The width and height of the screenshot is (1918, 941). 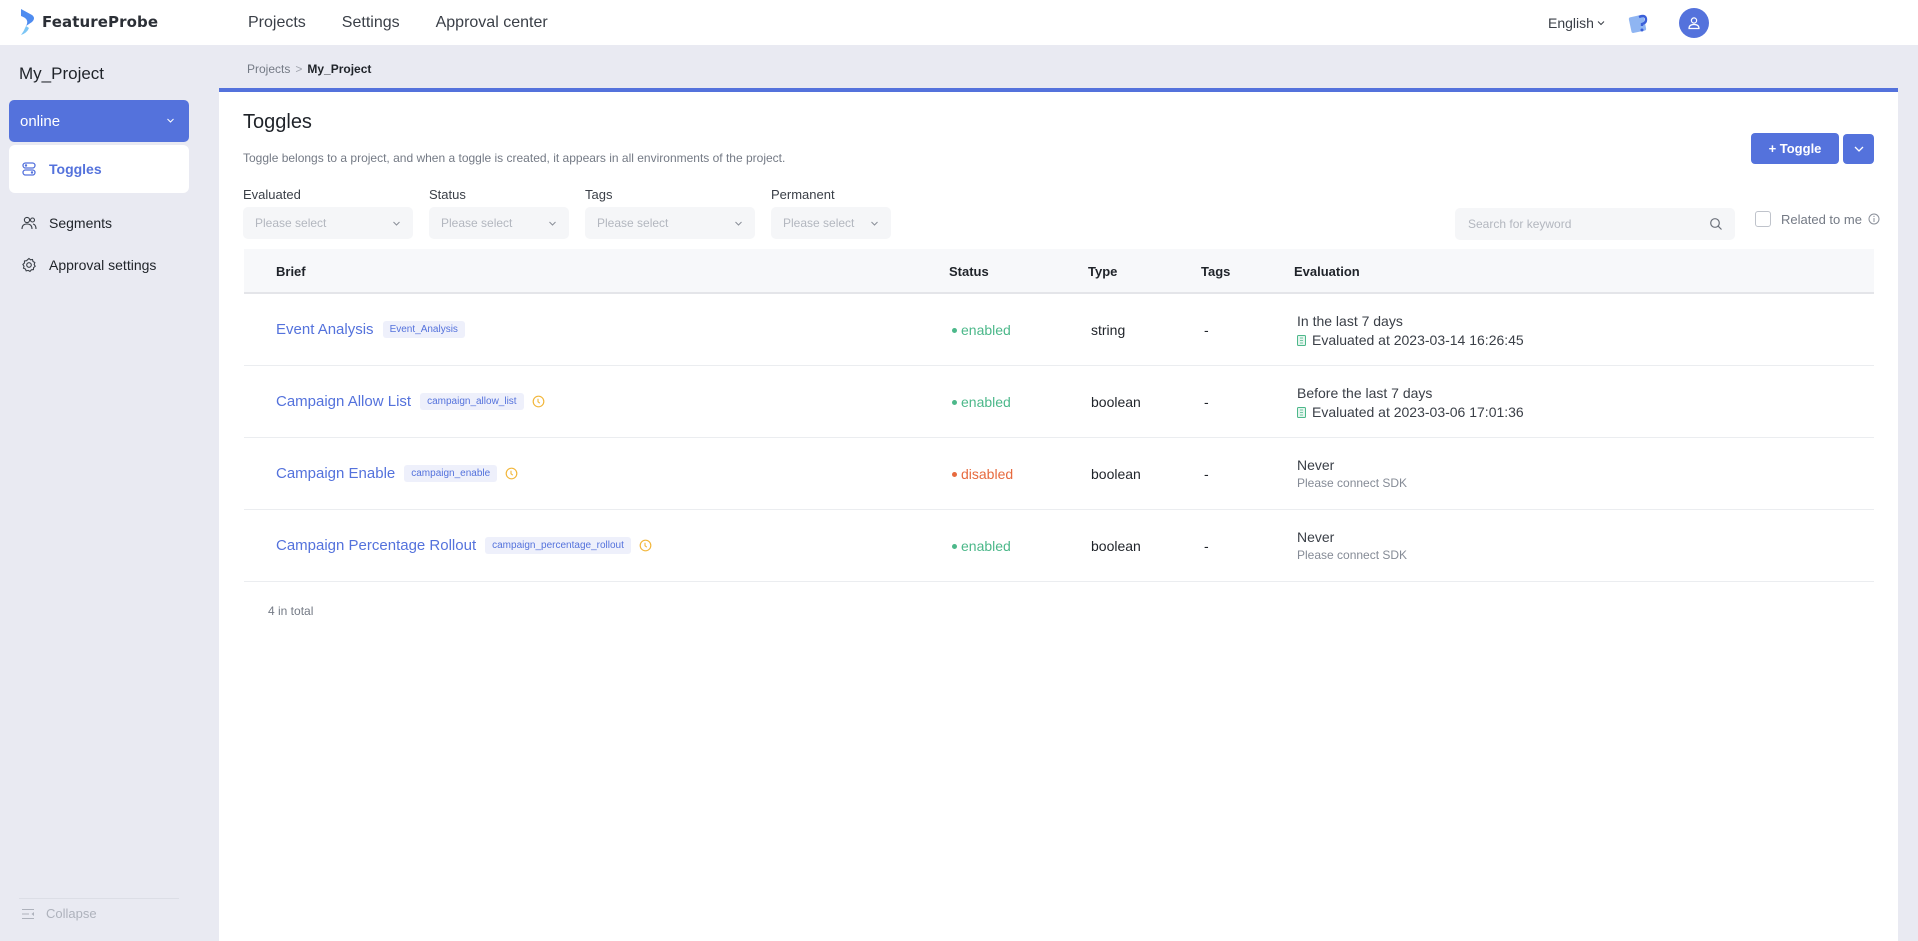 What do you see at coordinates (670, 223) in the screenshot?
I see `tags-select: Please select` at bounding box center [670, 223].